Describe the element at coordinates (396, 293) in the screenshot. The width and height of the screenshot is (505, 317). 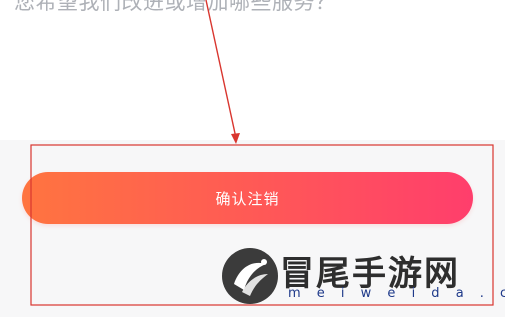
I see `watermark-url: m e i w e i d a . c o m` at that location.